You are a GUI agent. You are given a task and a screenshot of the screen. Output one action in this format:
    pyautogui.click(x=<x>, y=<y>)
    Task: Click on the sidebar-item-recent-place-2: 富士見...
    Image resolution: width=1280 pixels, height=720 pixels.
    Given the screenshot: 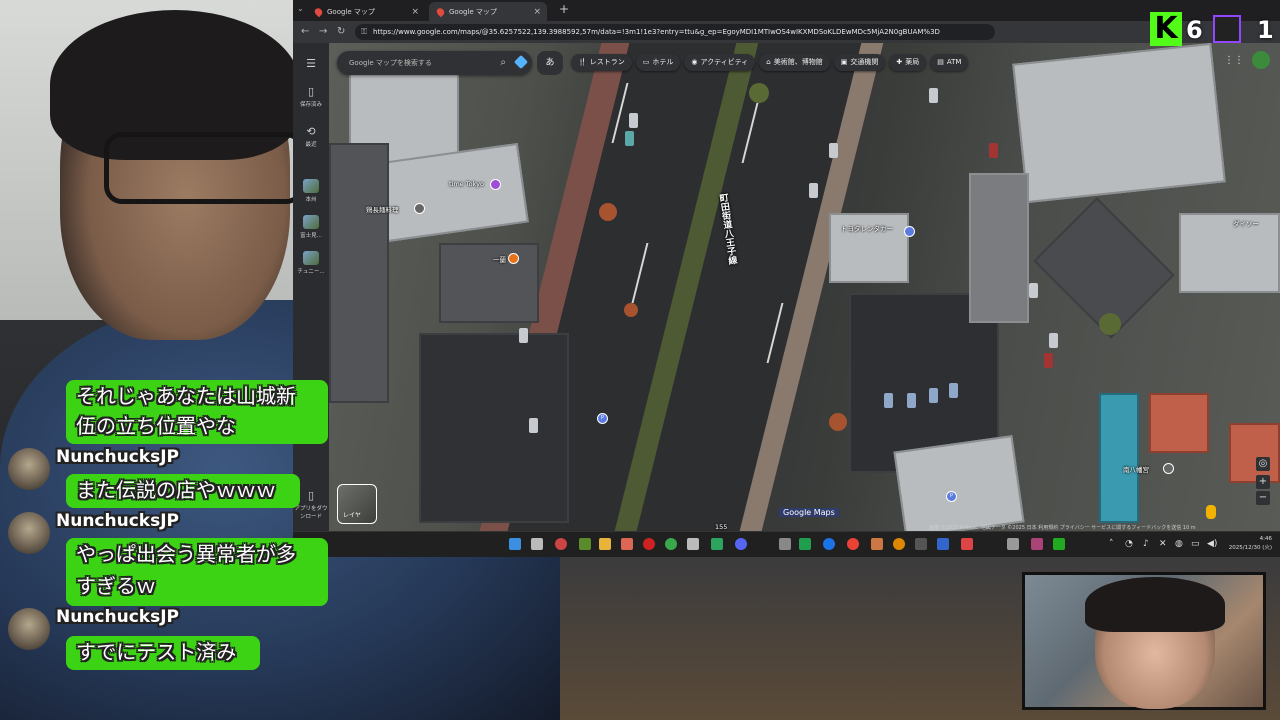 What is the action you would take?
    pyautogui.click(x=311, y=227)
    